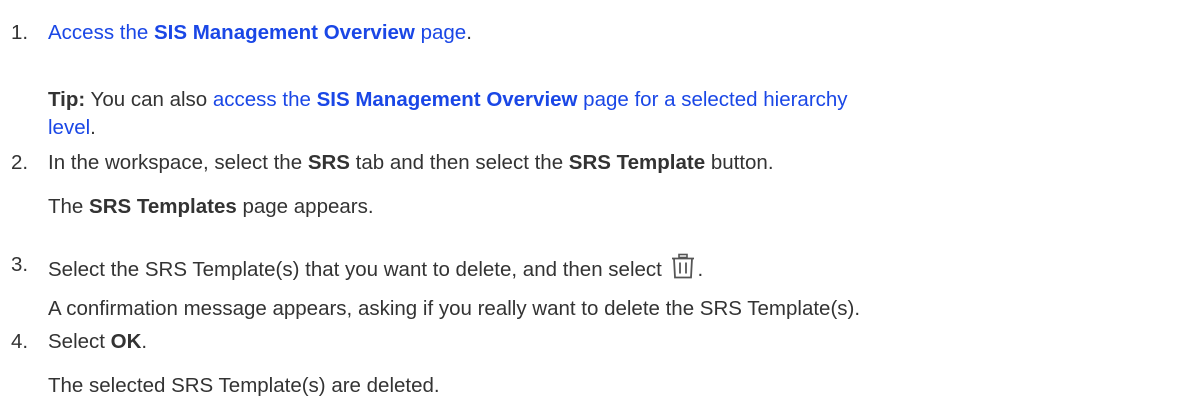 The image size is (1178, 409). Describe the element at coordinates (739, 162) in the screenshot. I see `text-run: button.` at that location.